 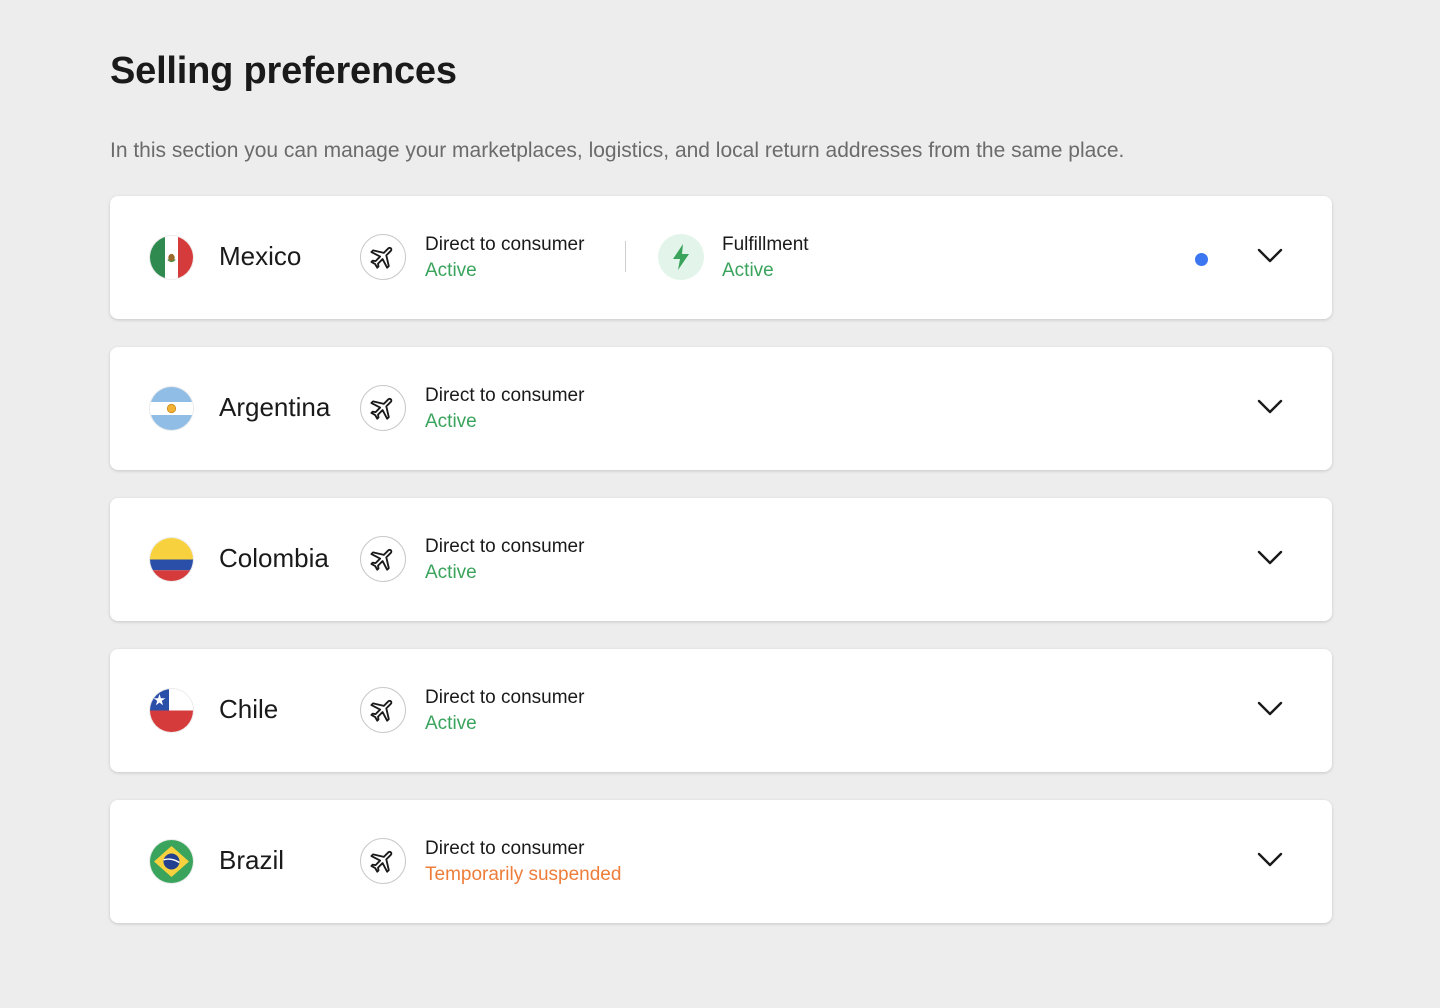 I want to click on argentina-flag-icon, so click(x=171, y=408).